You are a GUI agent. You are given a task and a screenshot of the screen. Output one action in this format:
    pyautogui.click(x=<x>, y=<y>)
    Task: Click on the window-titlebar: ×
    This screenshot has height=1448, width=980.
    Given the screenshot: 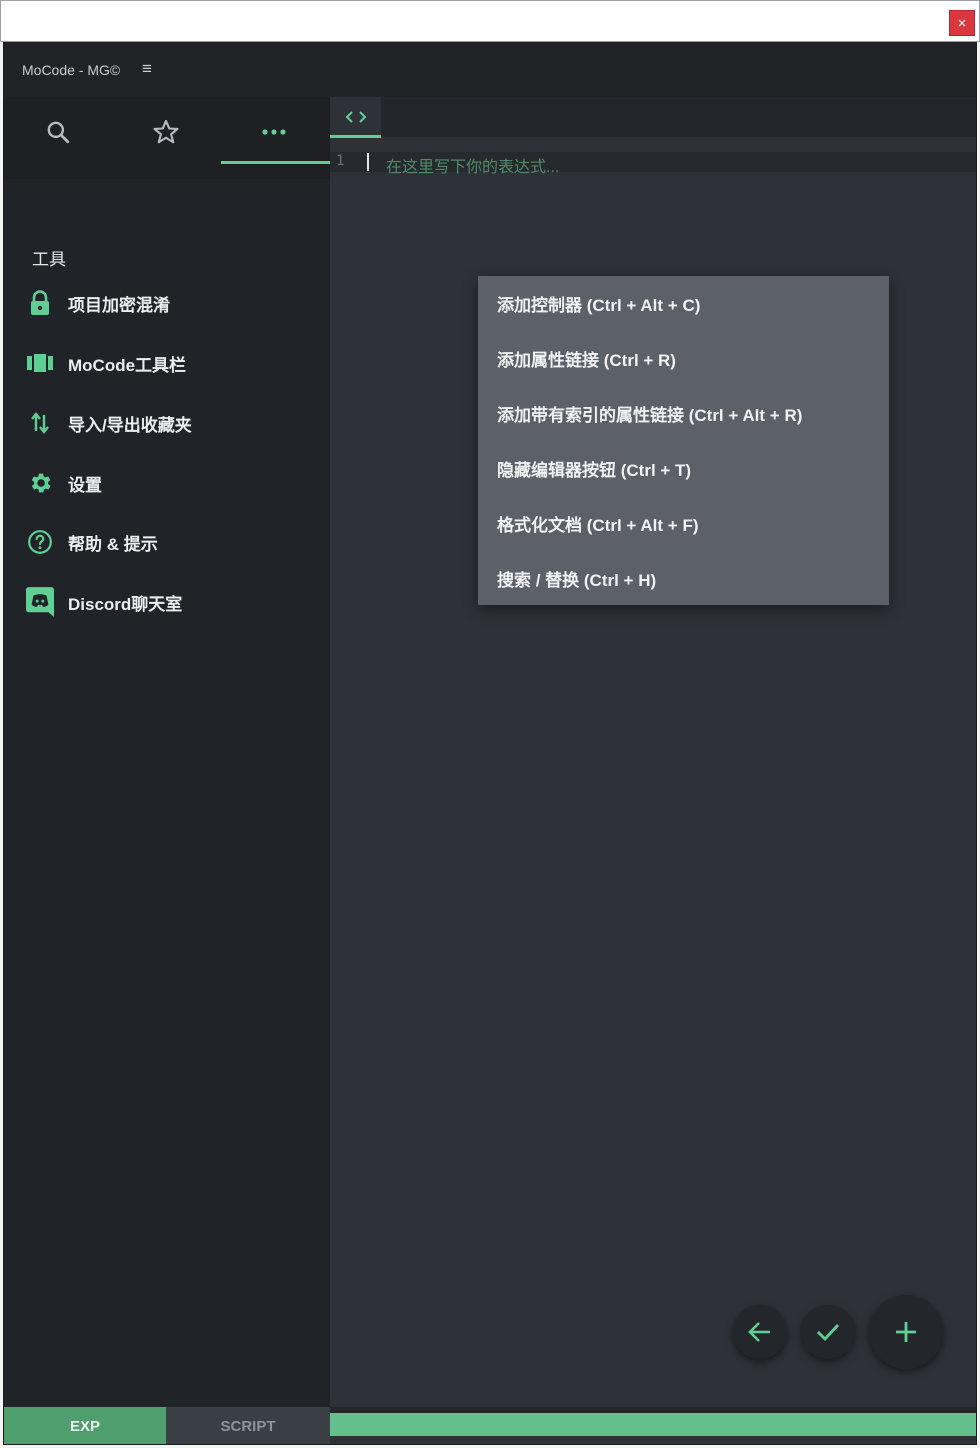 What is the action you would take?
    pyautogui.click(x=490, y=21)
    